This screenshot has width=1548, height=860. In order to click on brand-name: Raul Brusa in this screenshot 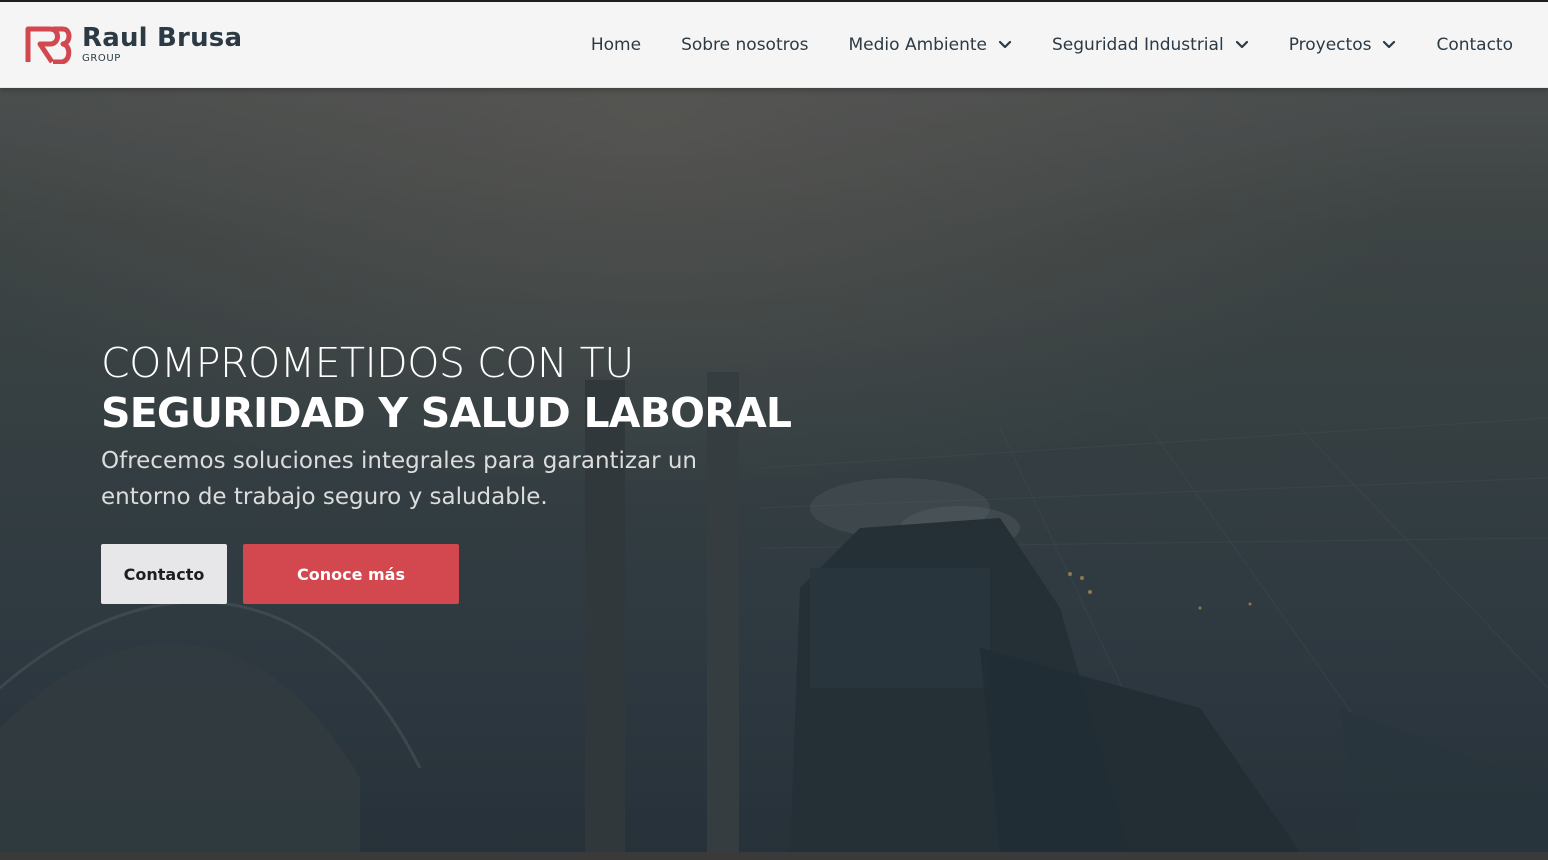, I will do `click(162, 38)`.